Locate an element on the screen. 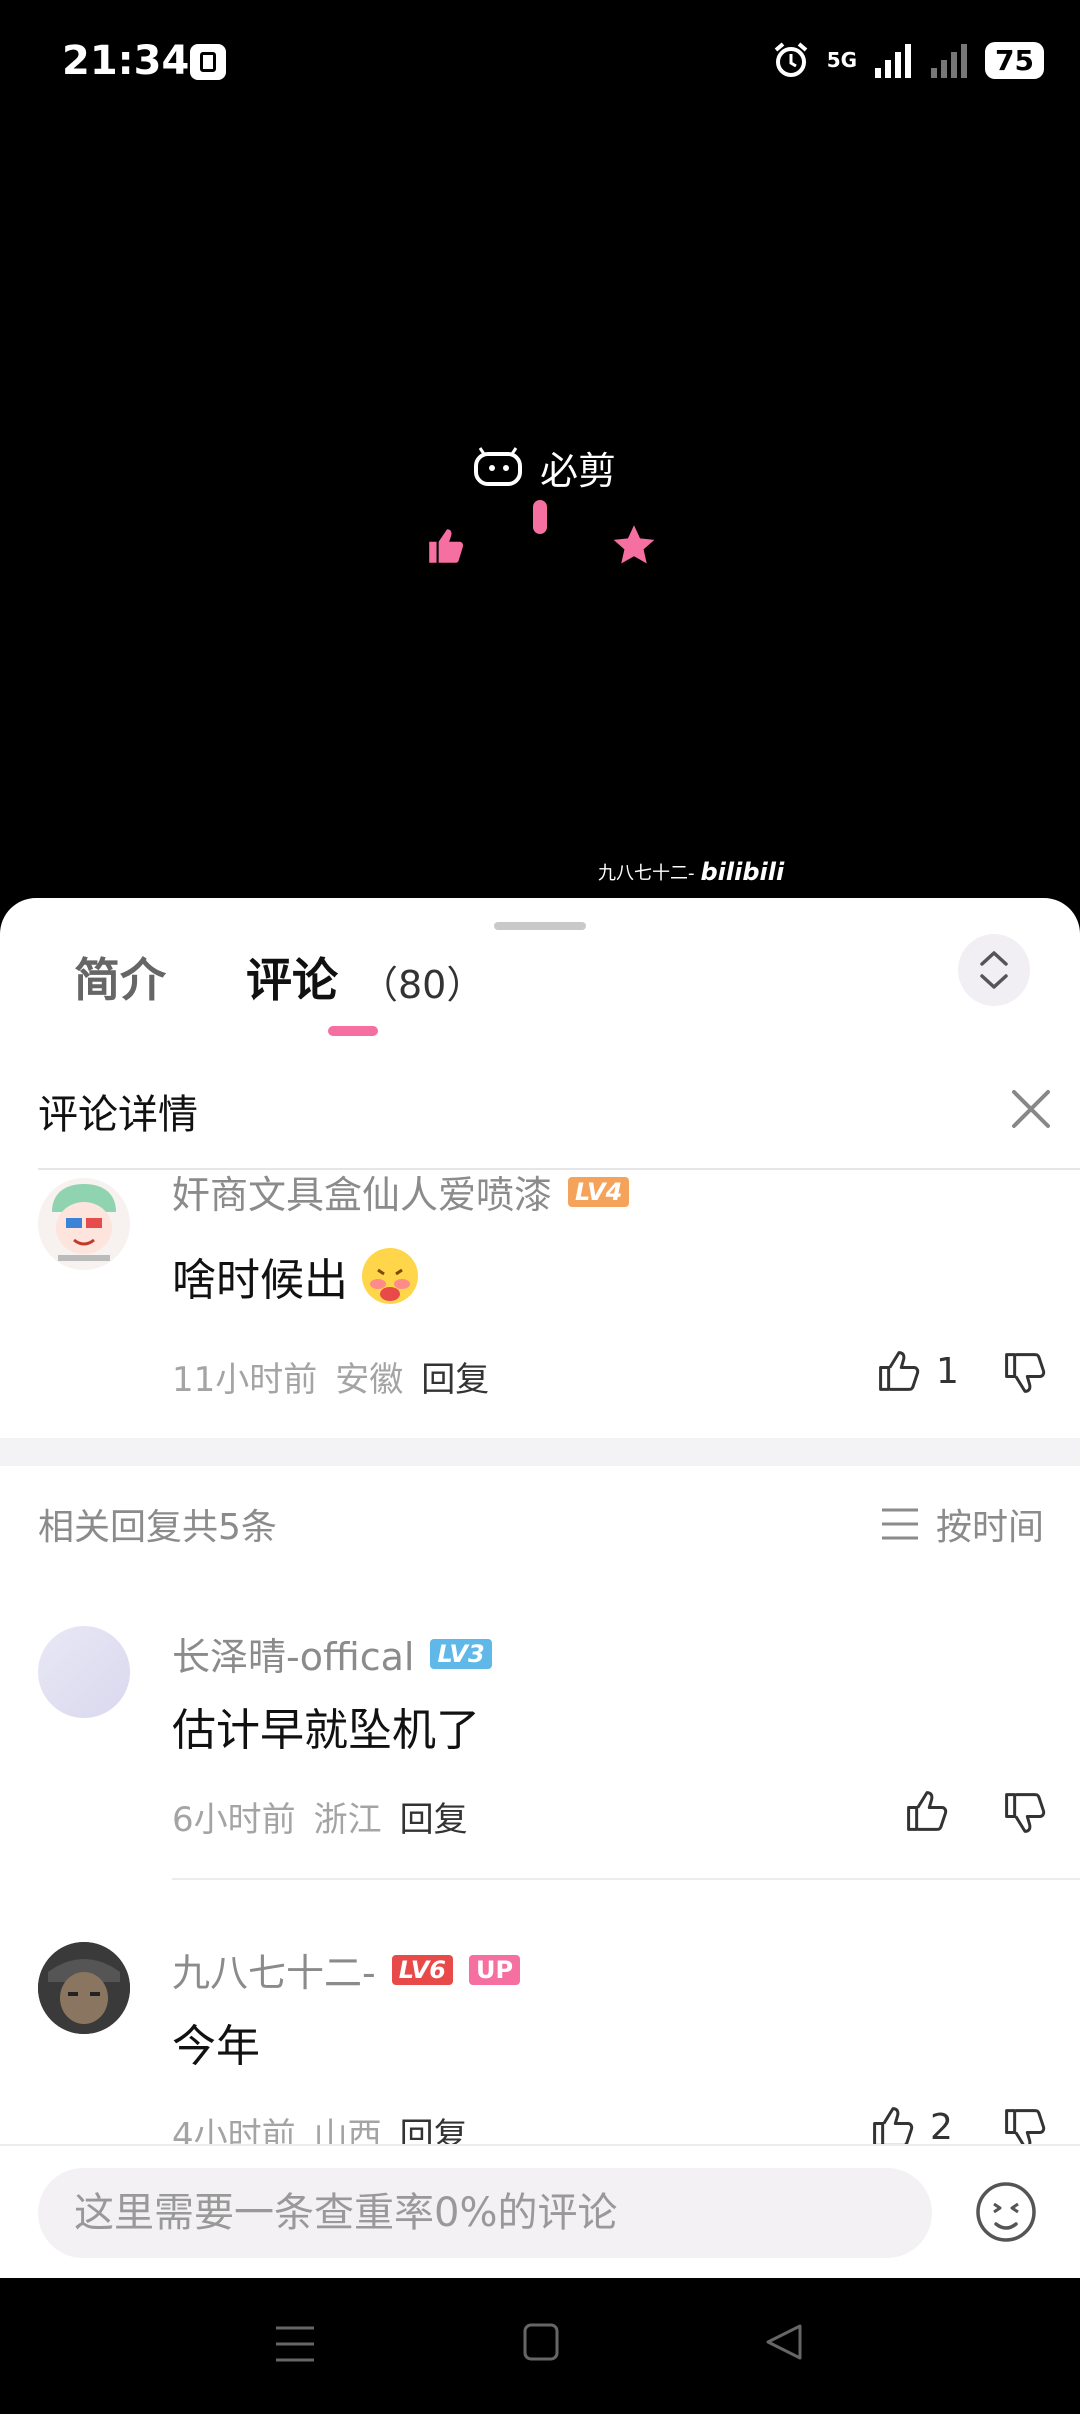 This screenshot has height=2414, width=1080. up-badge: UP is located at coordinates (494, 1969).